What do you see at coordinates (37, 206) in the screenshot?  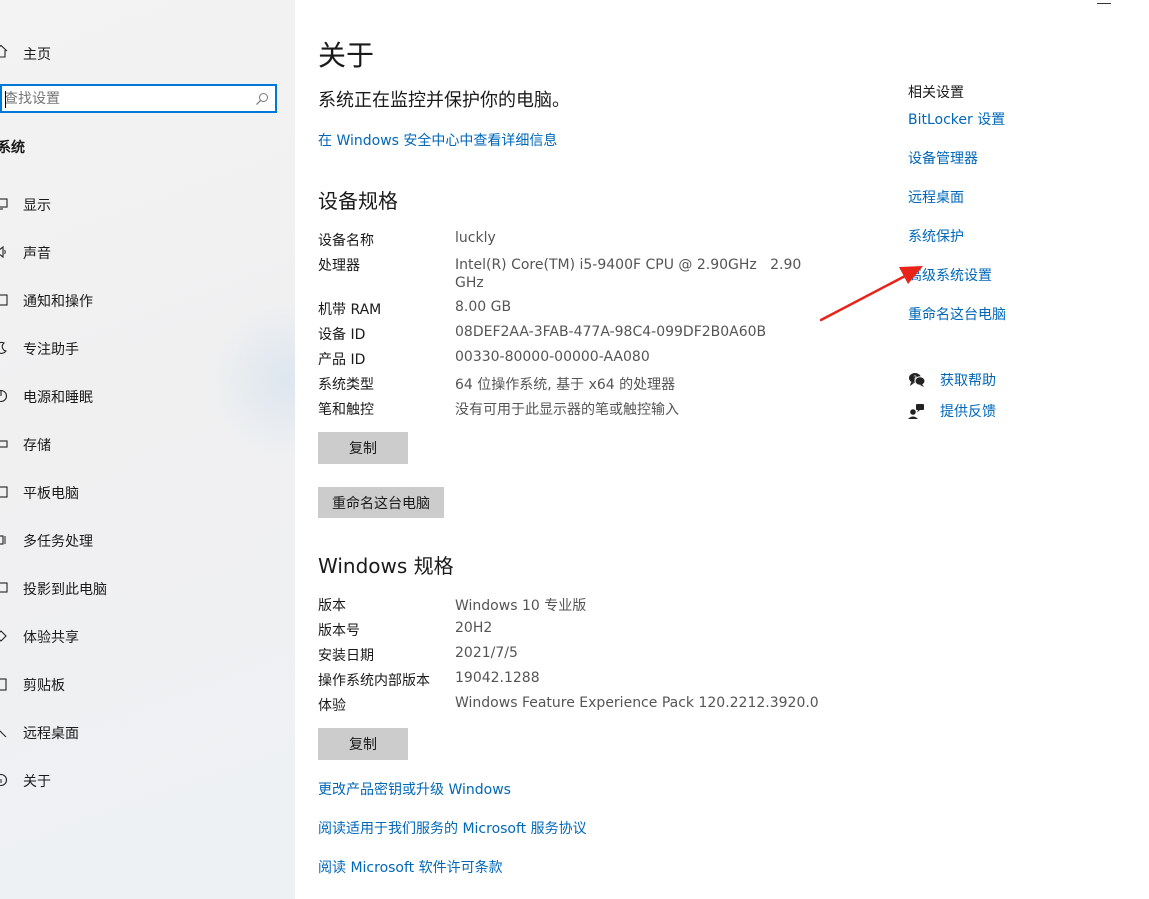 I see `sidebar-item-label: 显示` at bounding box center [37, 206].